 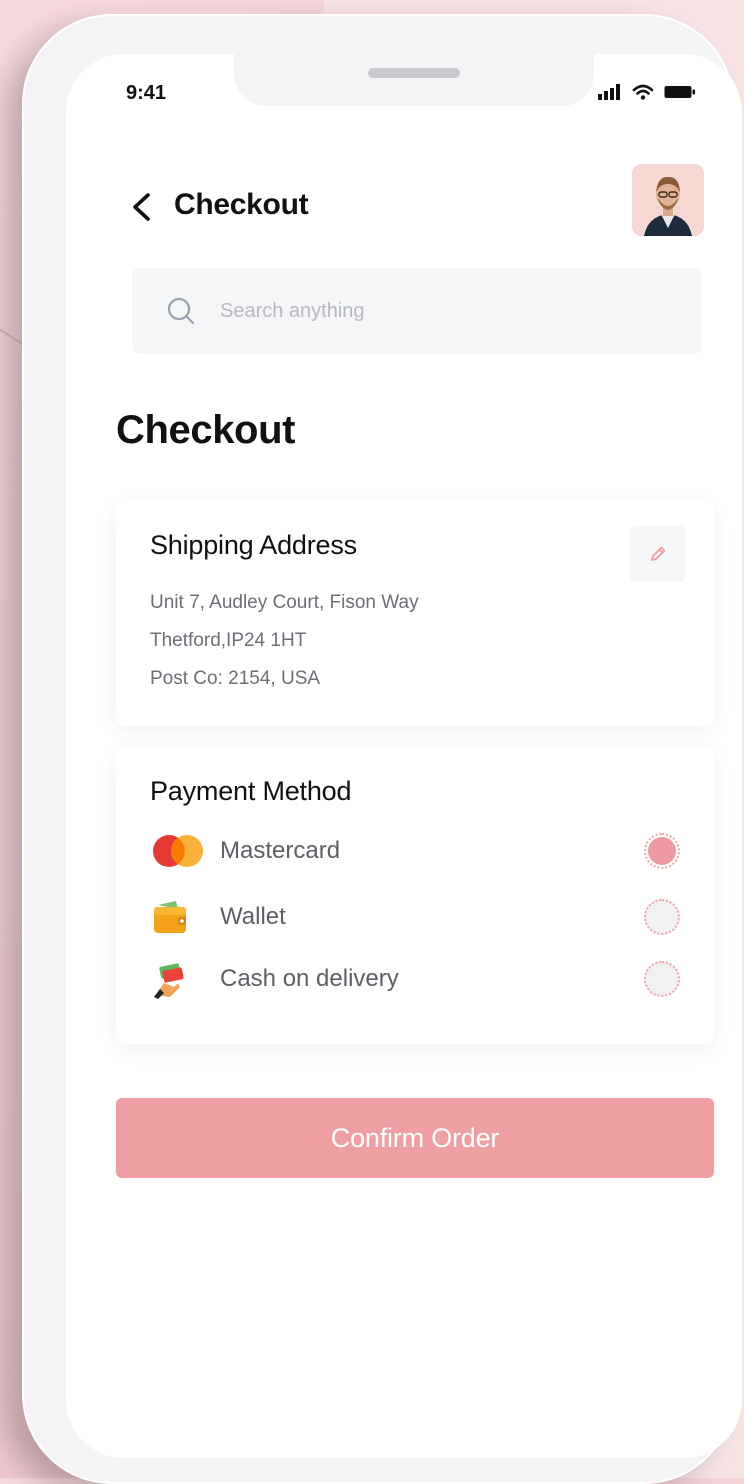 I want to click on payment-option-mastercard: Mastercard, so click(x=415, y=851).